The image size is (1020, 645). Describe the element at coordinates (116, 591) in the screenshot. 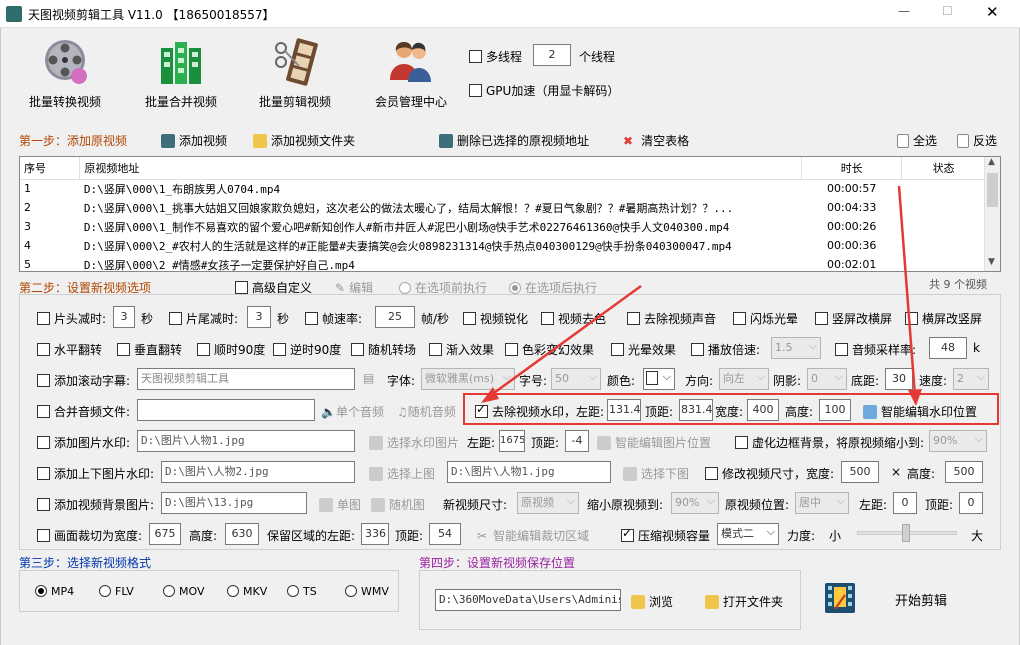

I see `format-flv-radio: FLV` at that location.